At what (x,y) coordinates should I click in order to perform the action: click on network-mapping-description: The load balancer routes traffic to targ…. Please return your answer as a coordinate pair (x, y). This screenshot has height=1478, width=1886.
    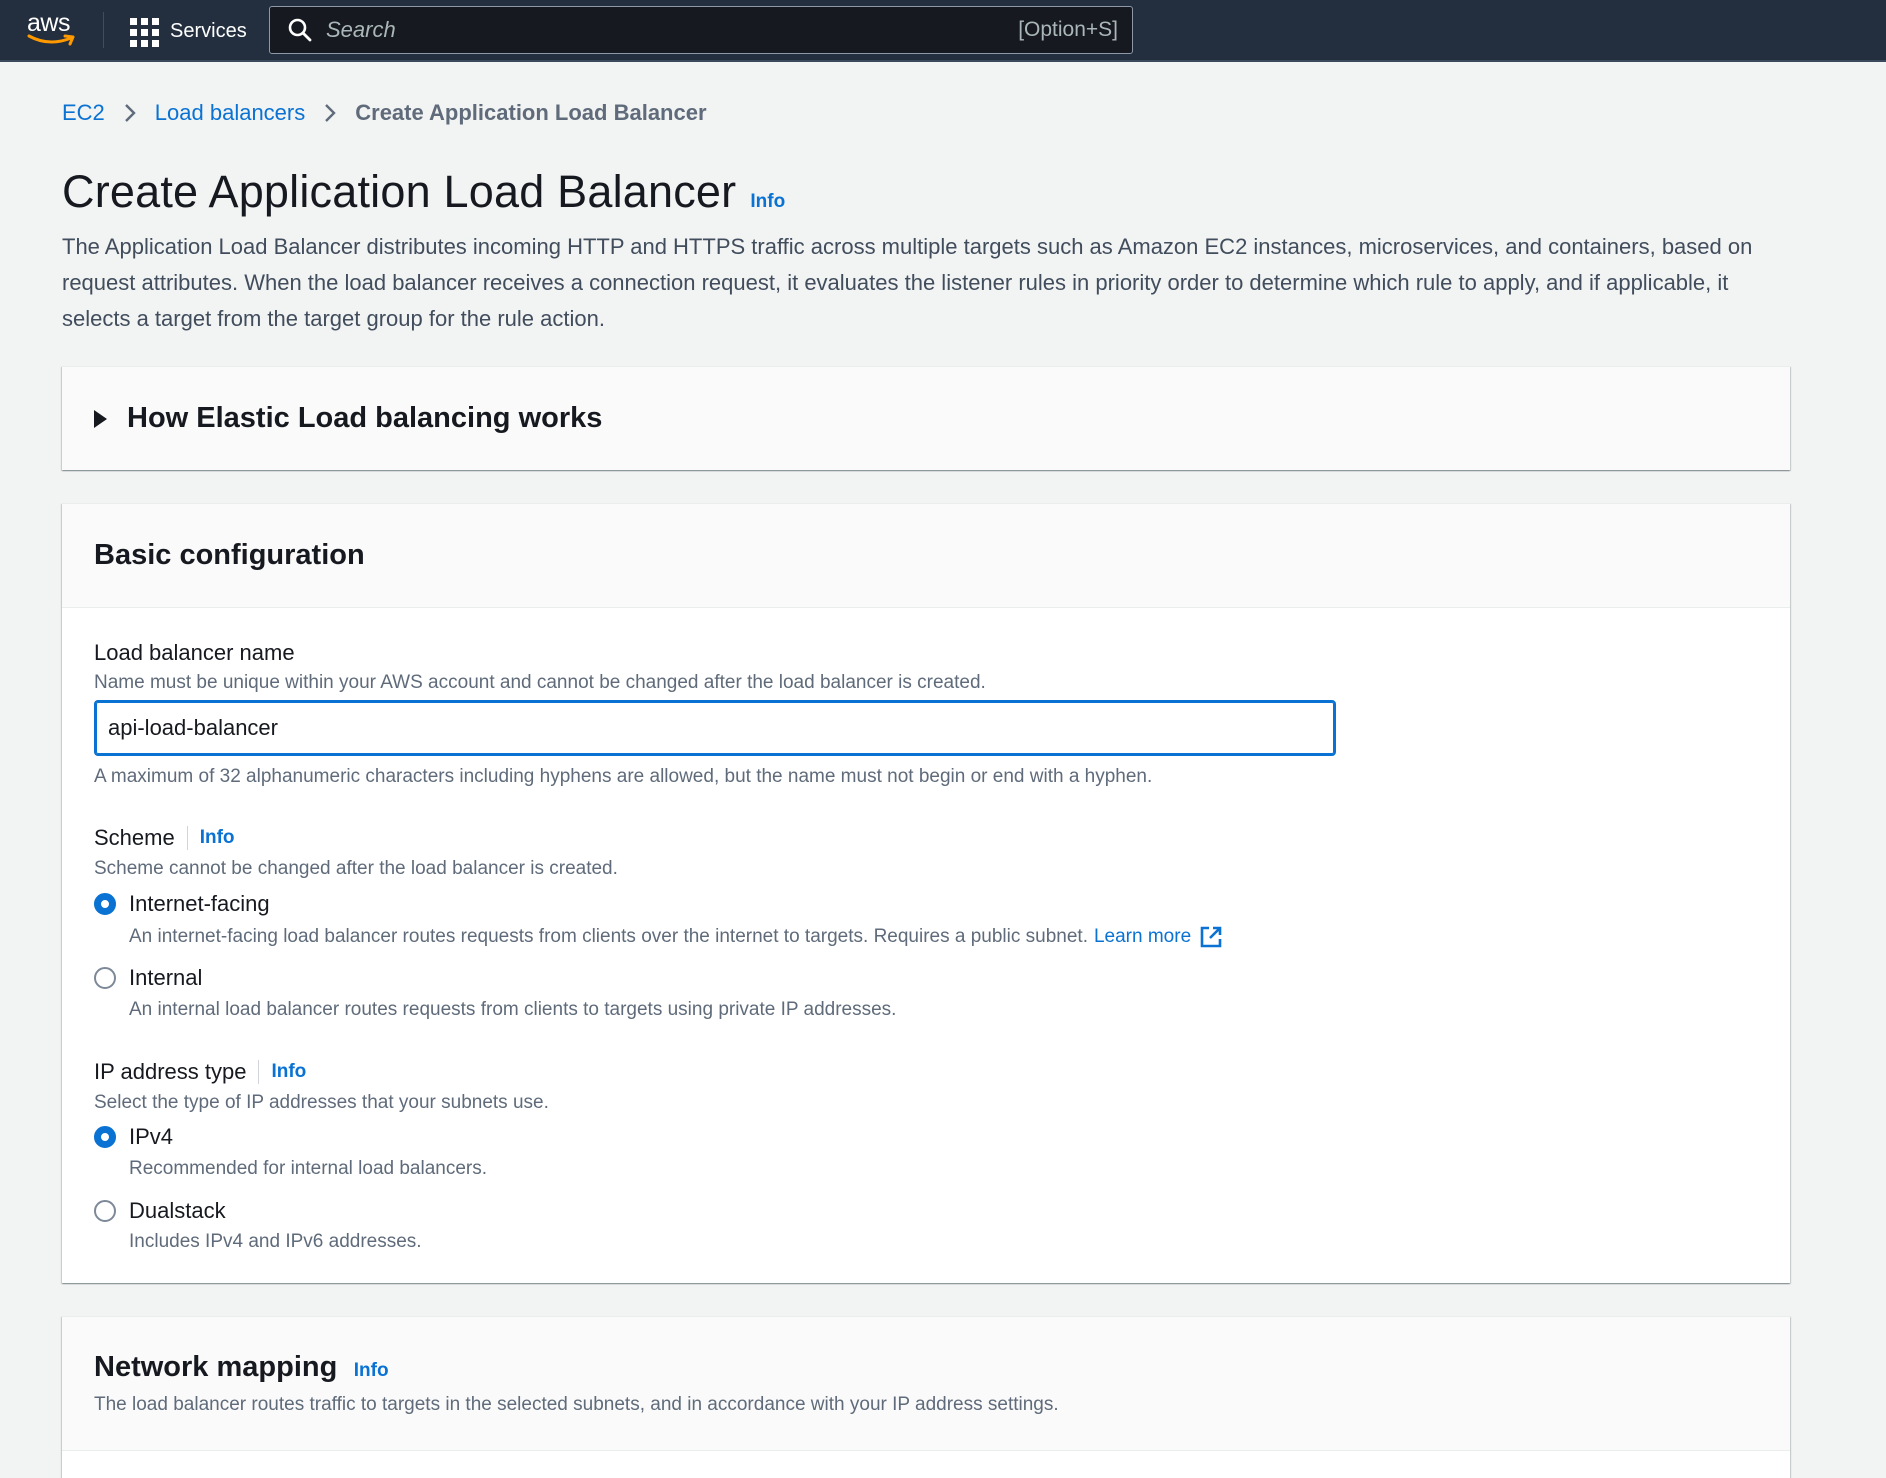
    Looking at the image, I should click on (576, 1404).